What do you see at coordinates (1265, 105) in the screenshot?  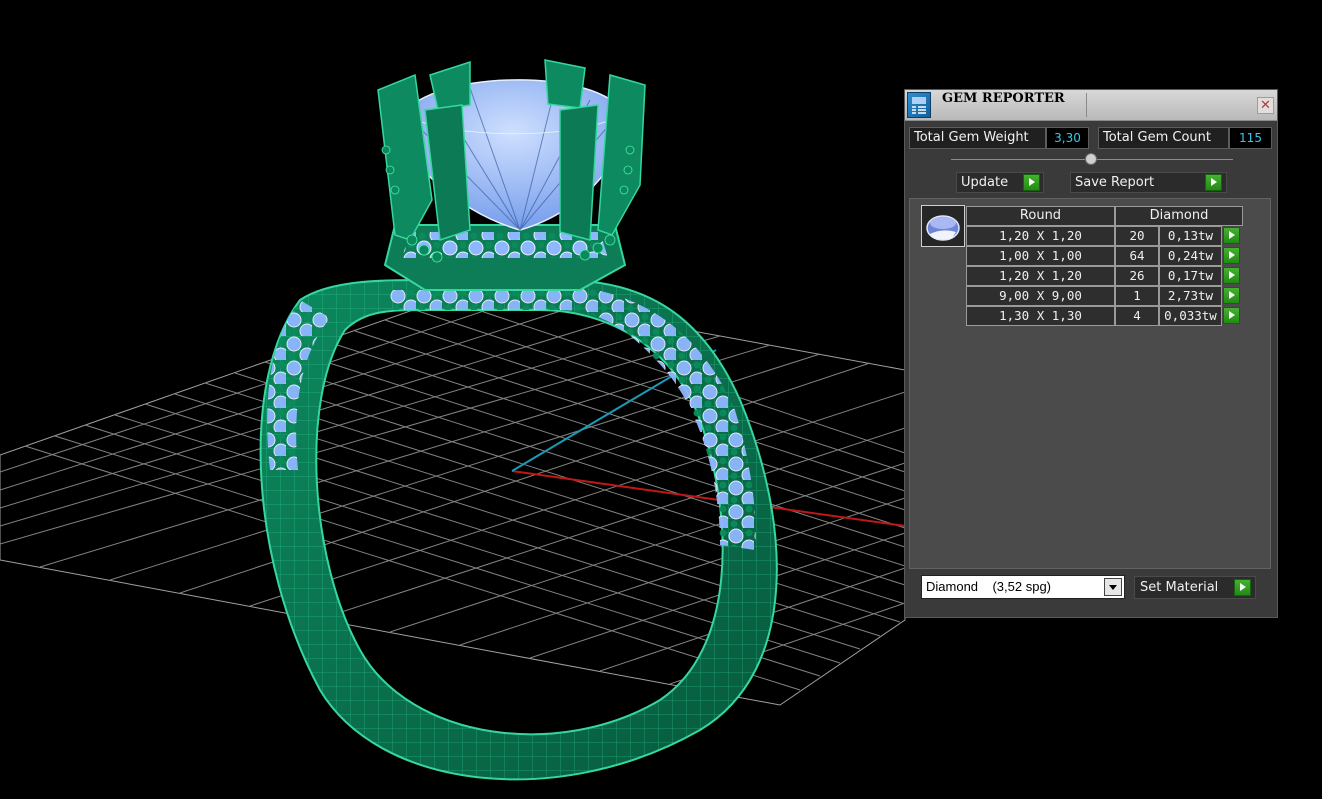 I see `close-button: ✕` at bounding box center [1265, 105].